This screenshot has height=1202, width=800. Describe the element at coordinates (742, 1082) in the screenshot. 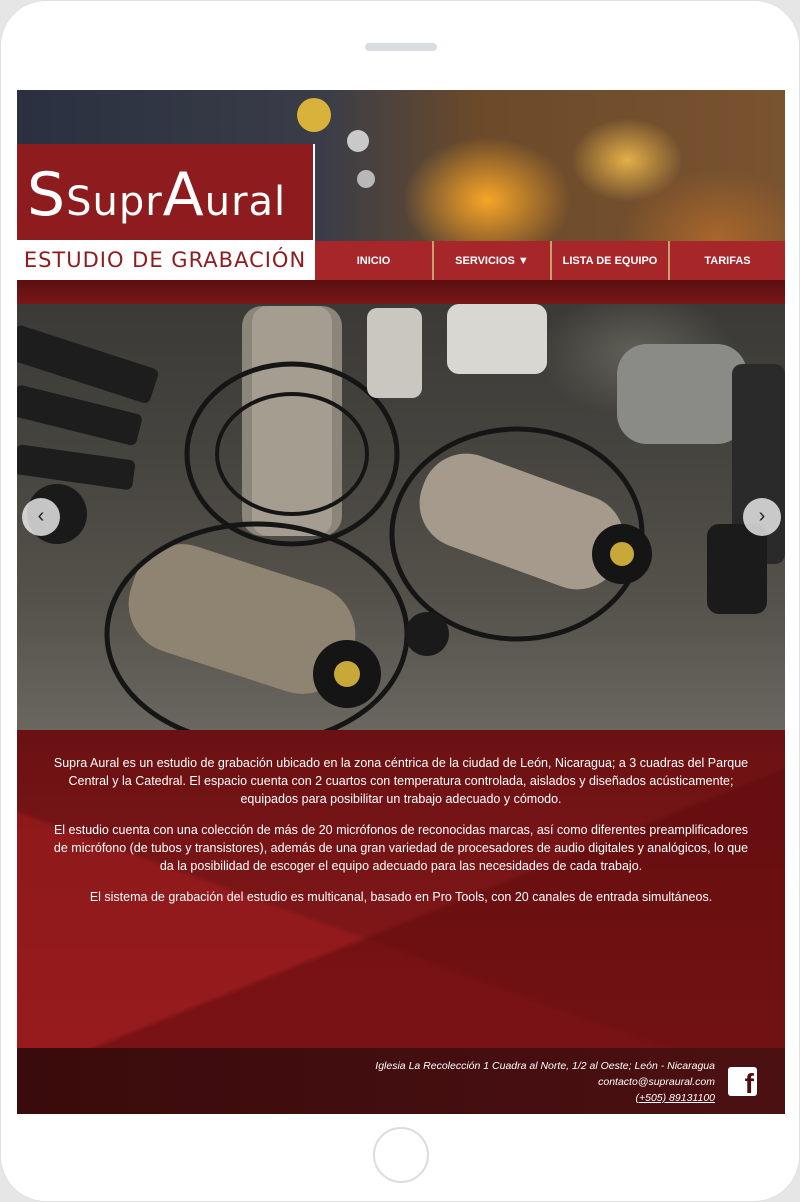

I see `facebook-icon: f` at that location.